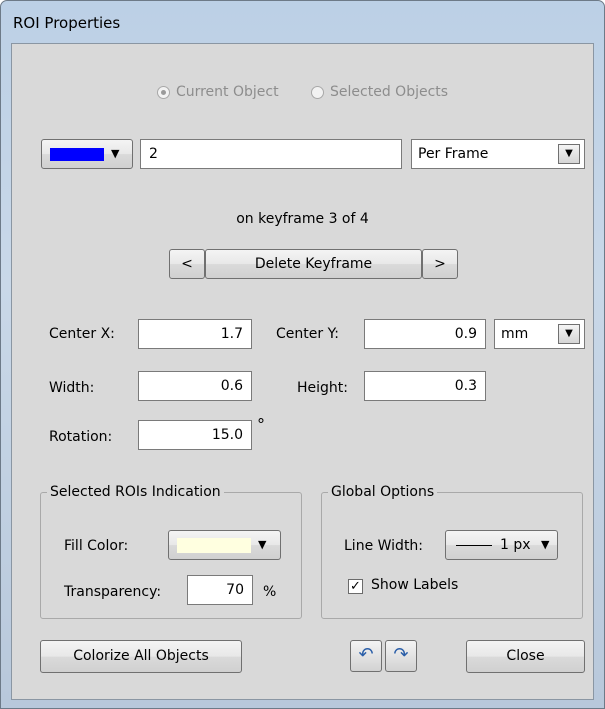 The height and width of the screenshot is (709, 605). What do you see at coordinates (141, 656) in the screenshot?
I see `colorize-all-objects-button: Colorize All Objects` at bounding box center [141, 656].